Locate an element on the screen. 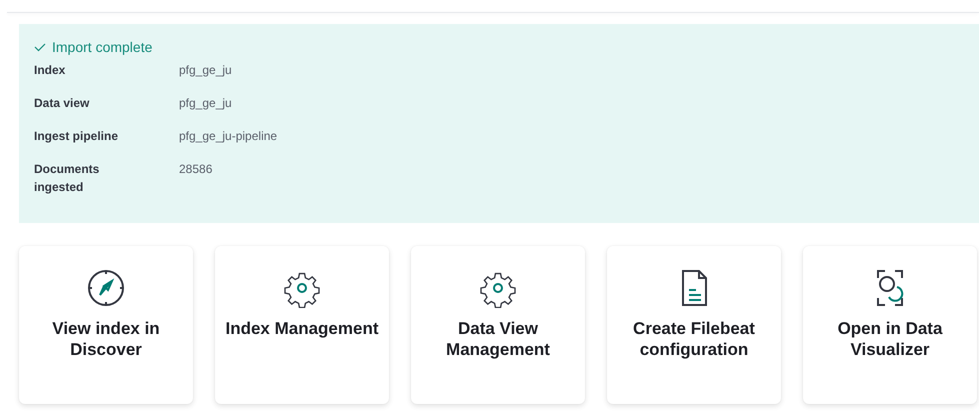  field-label: Data view is located at coordinates (62, 103).